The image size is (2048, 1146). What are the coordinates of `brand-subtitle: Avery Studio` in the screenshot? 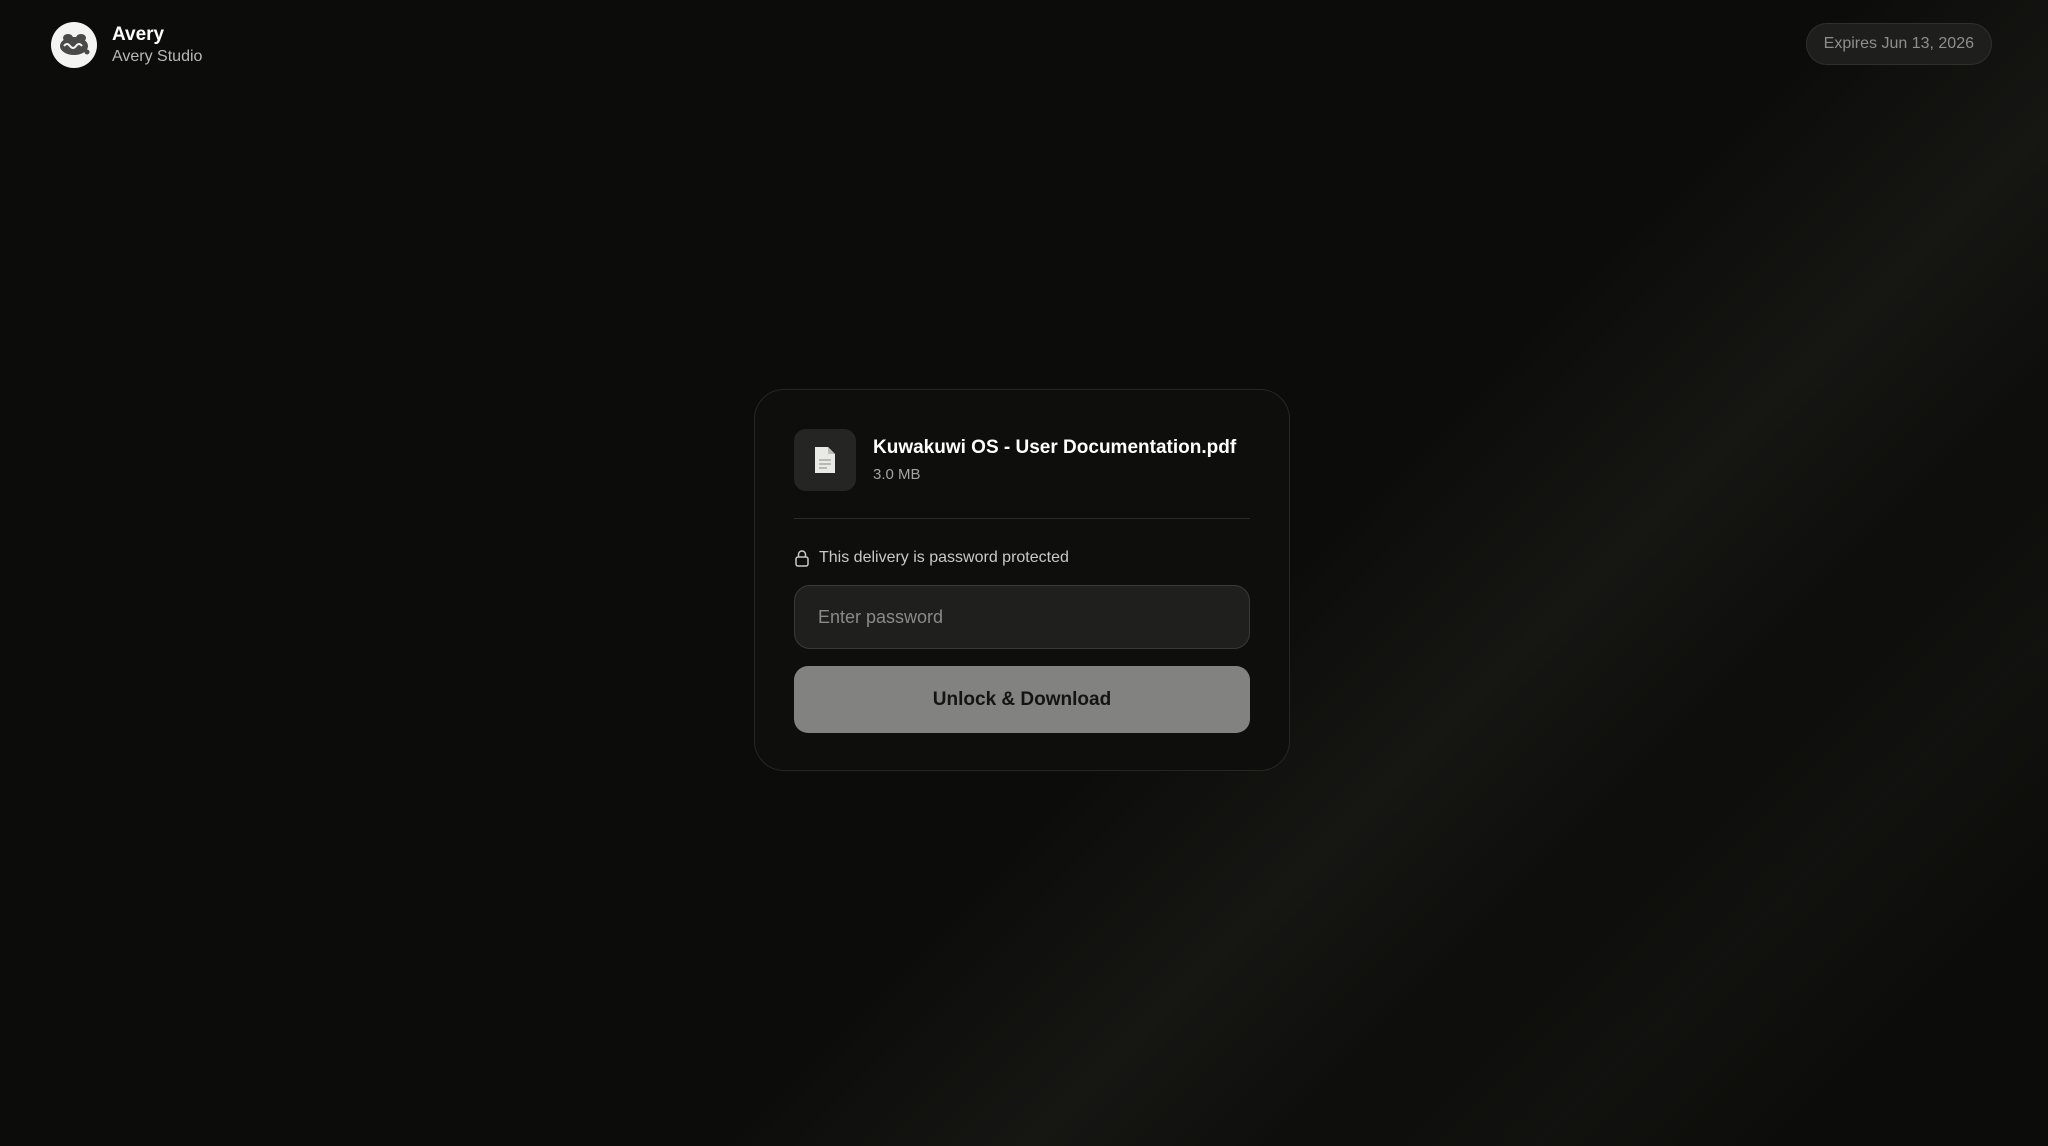 It's located at (157, 56).